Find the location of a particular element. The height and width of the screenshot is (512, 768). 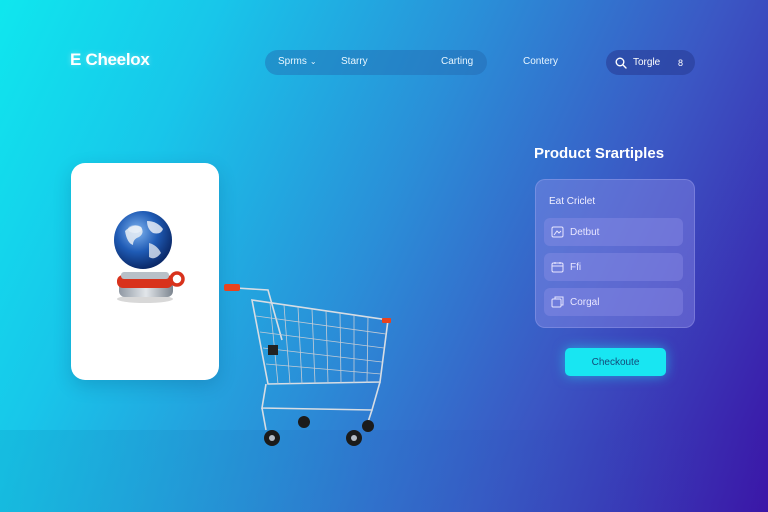

gallery-icon is located at coordinates (557, 302).